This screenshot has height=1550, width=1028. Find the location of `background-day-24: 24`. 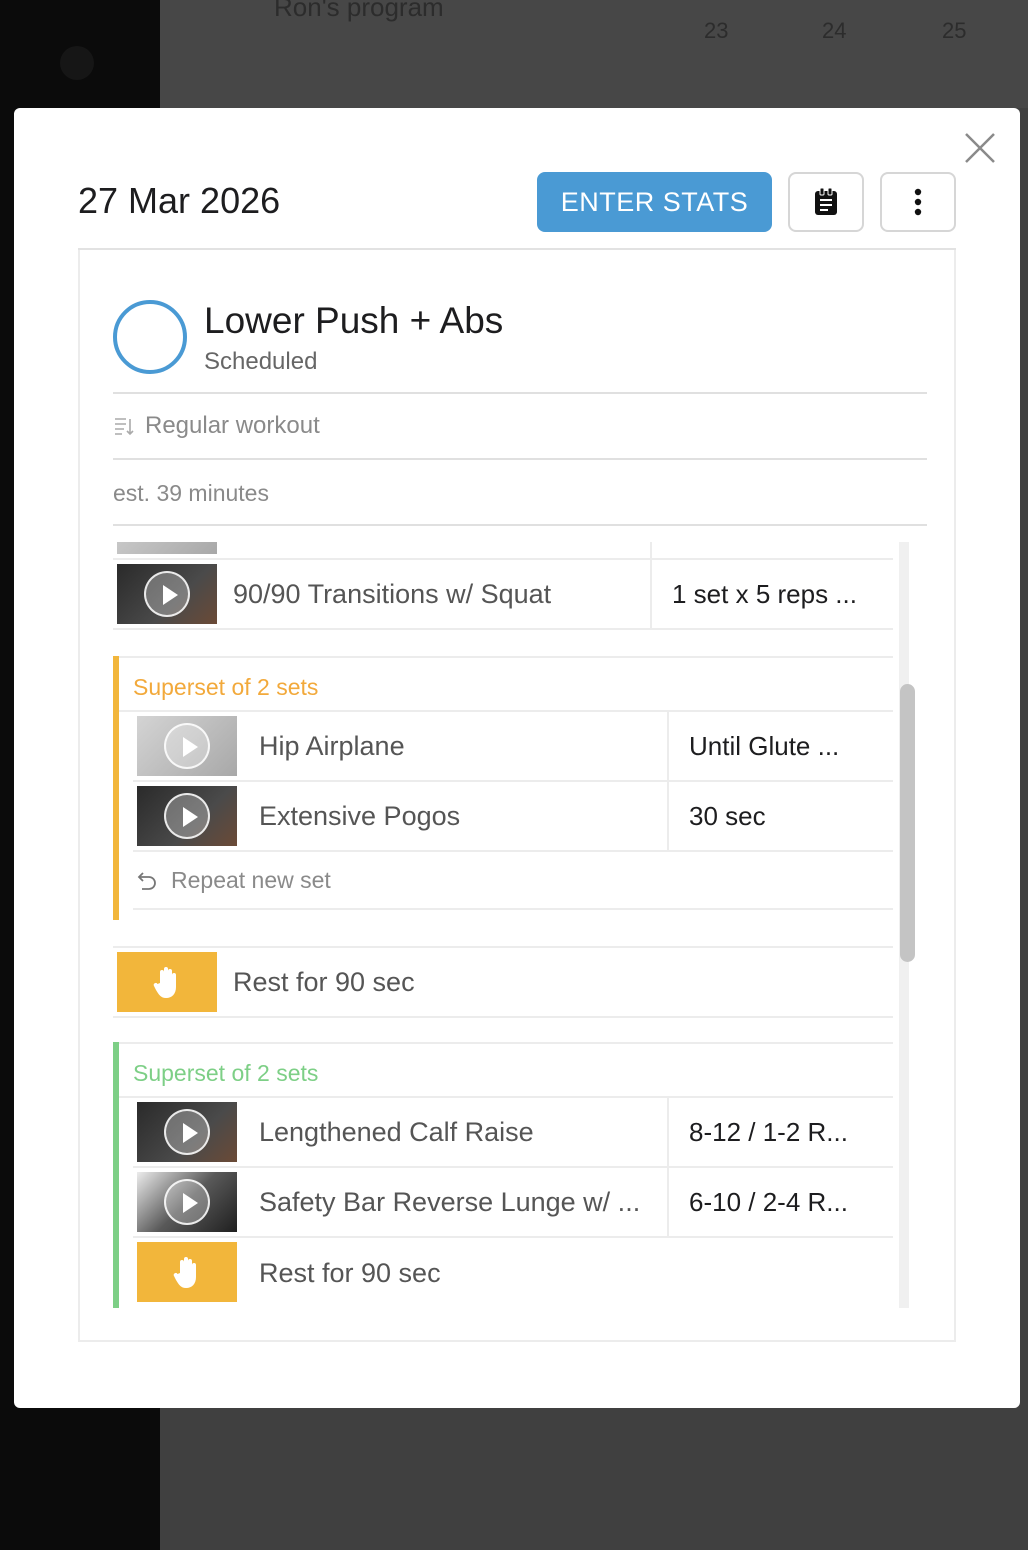

background-day-24: 24 is located at coordinates (834, 30).